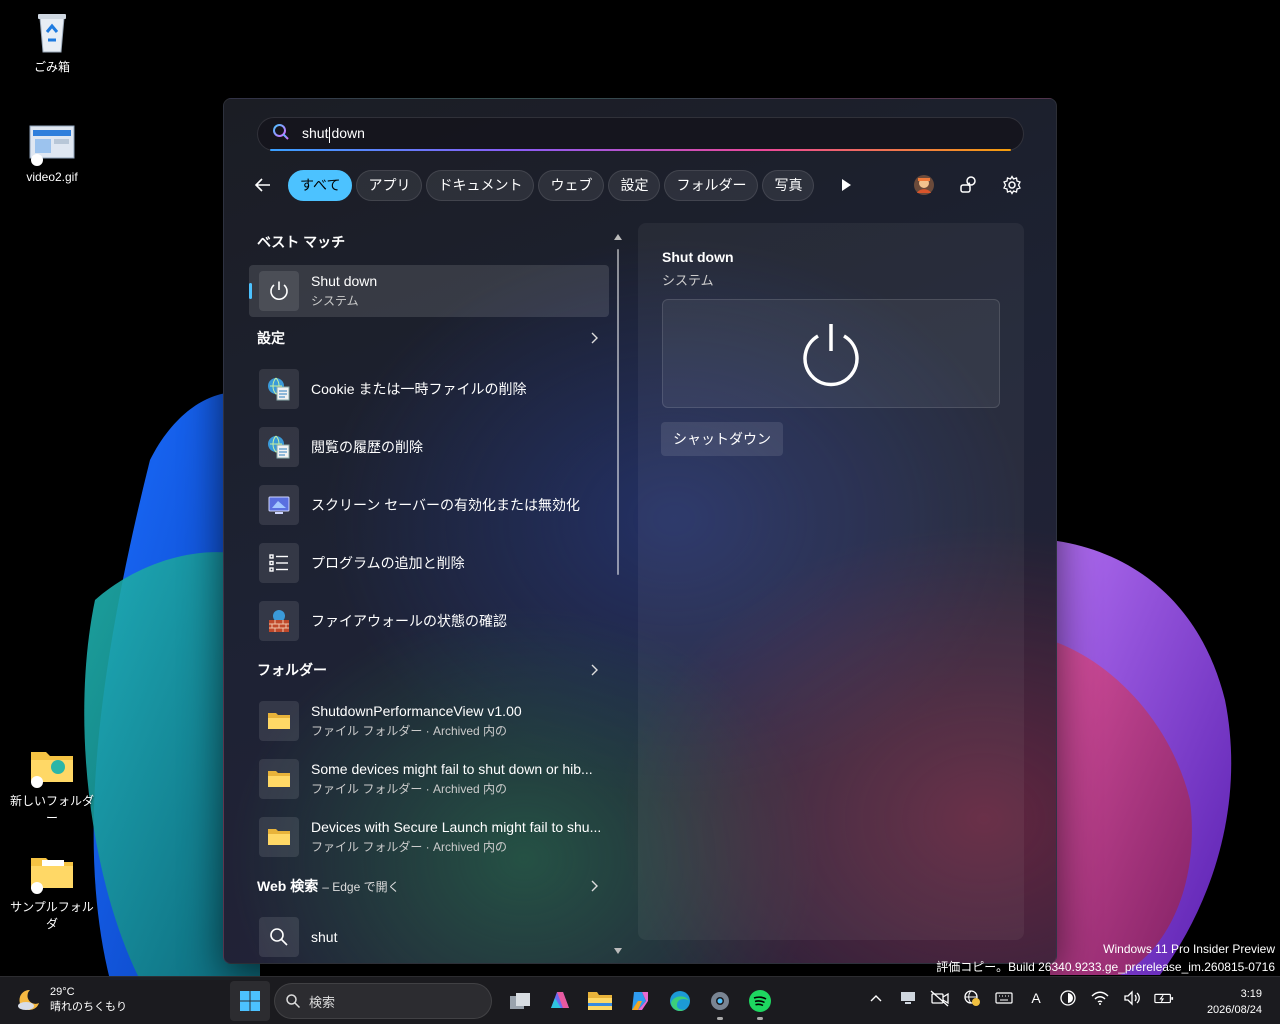  I want to click on screensaver-icon, so click(279, 505).